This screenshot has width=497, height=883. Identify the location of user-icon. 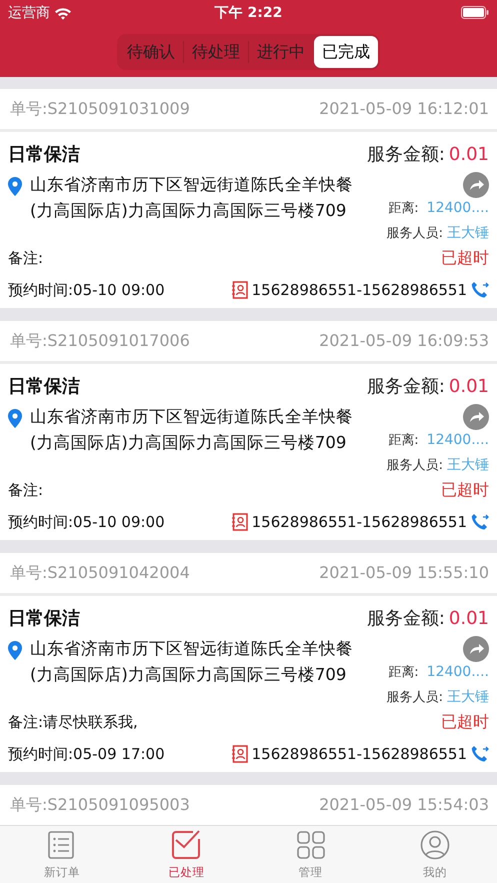
(435, 845).